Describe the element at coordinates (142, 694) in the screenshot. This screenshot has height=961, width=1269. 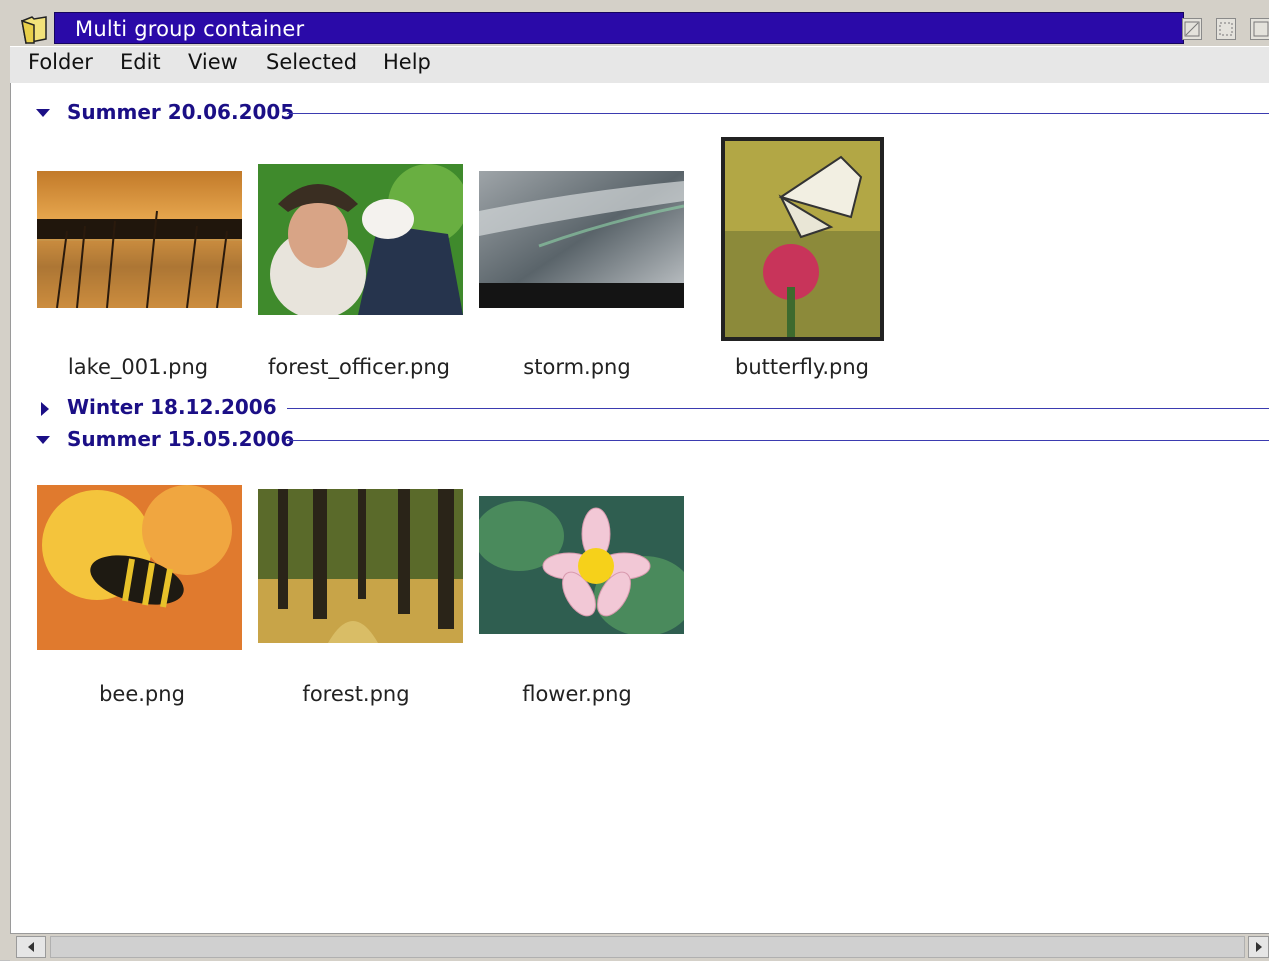
I see `thumbnail-label: bee.png` at that location.